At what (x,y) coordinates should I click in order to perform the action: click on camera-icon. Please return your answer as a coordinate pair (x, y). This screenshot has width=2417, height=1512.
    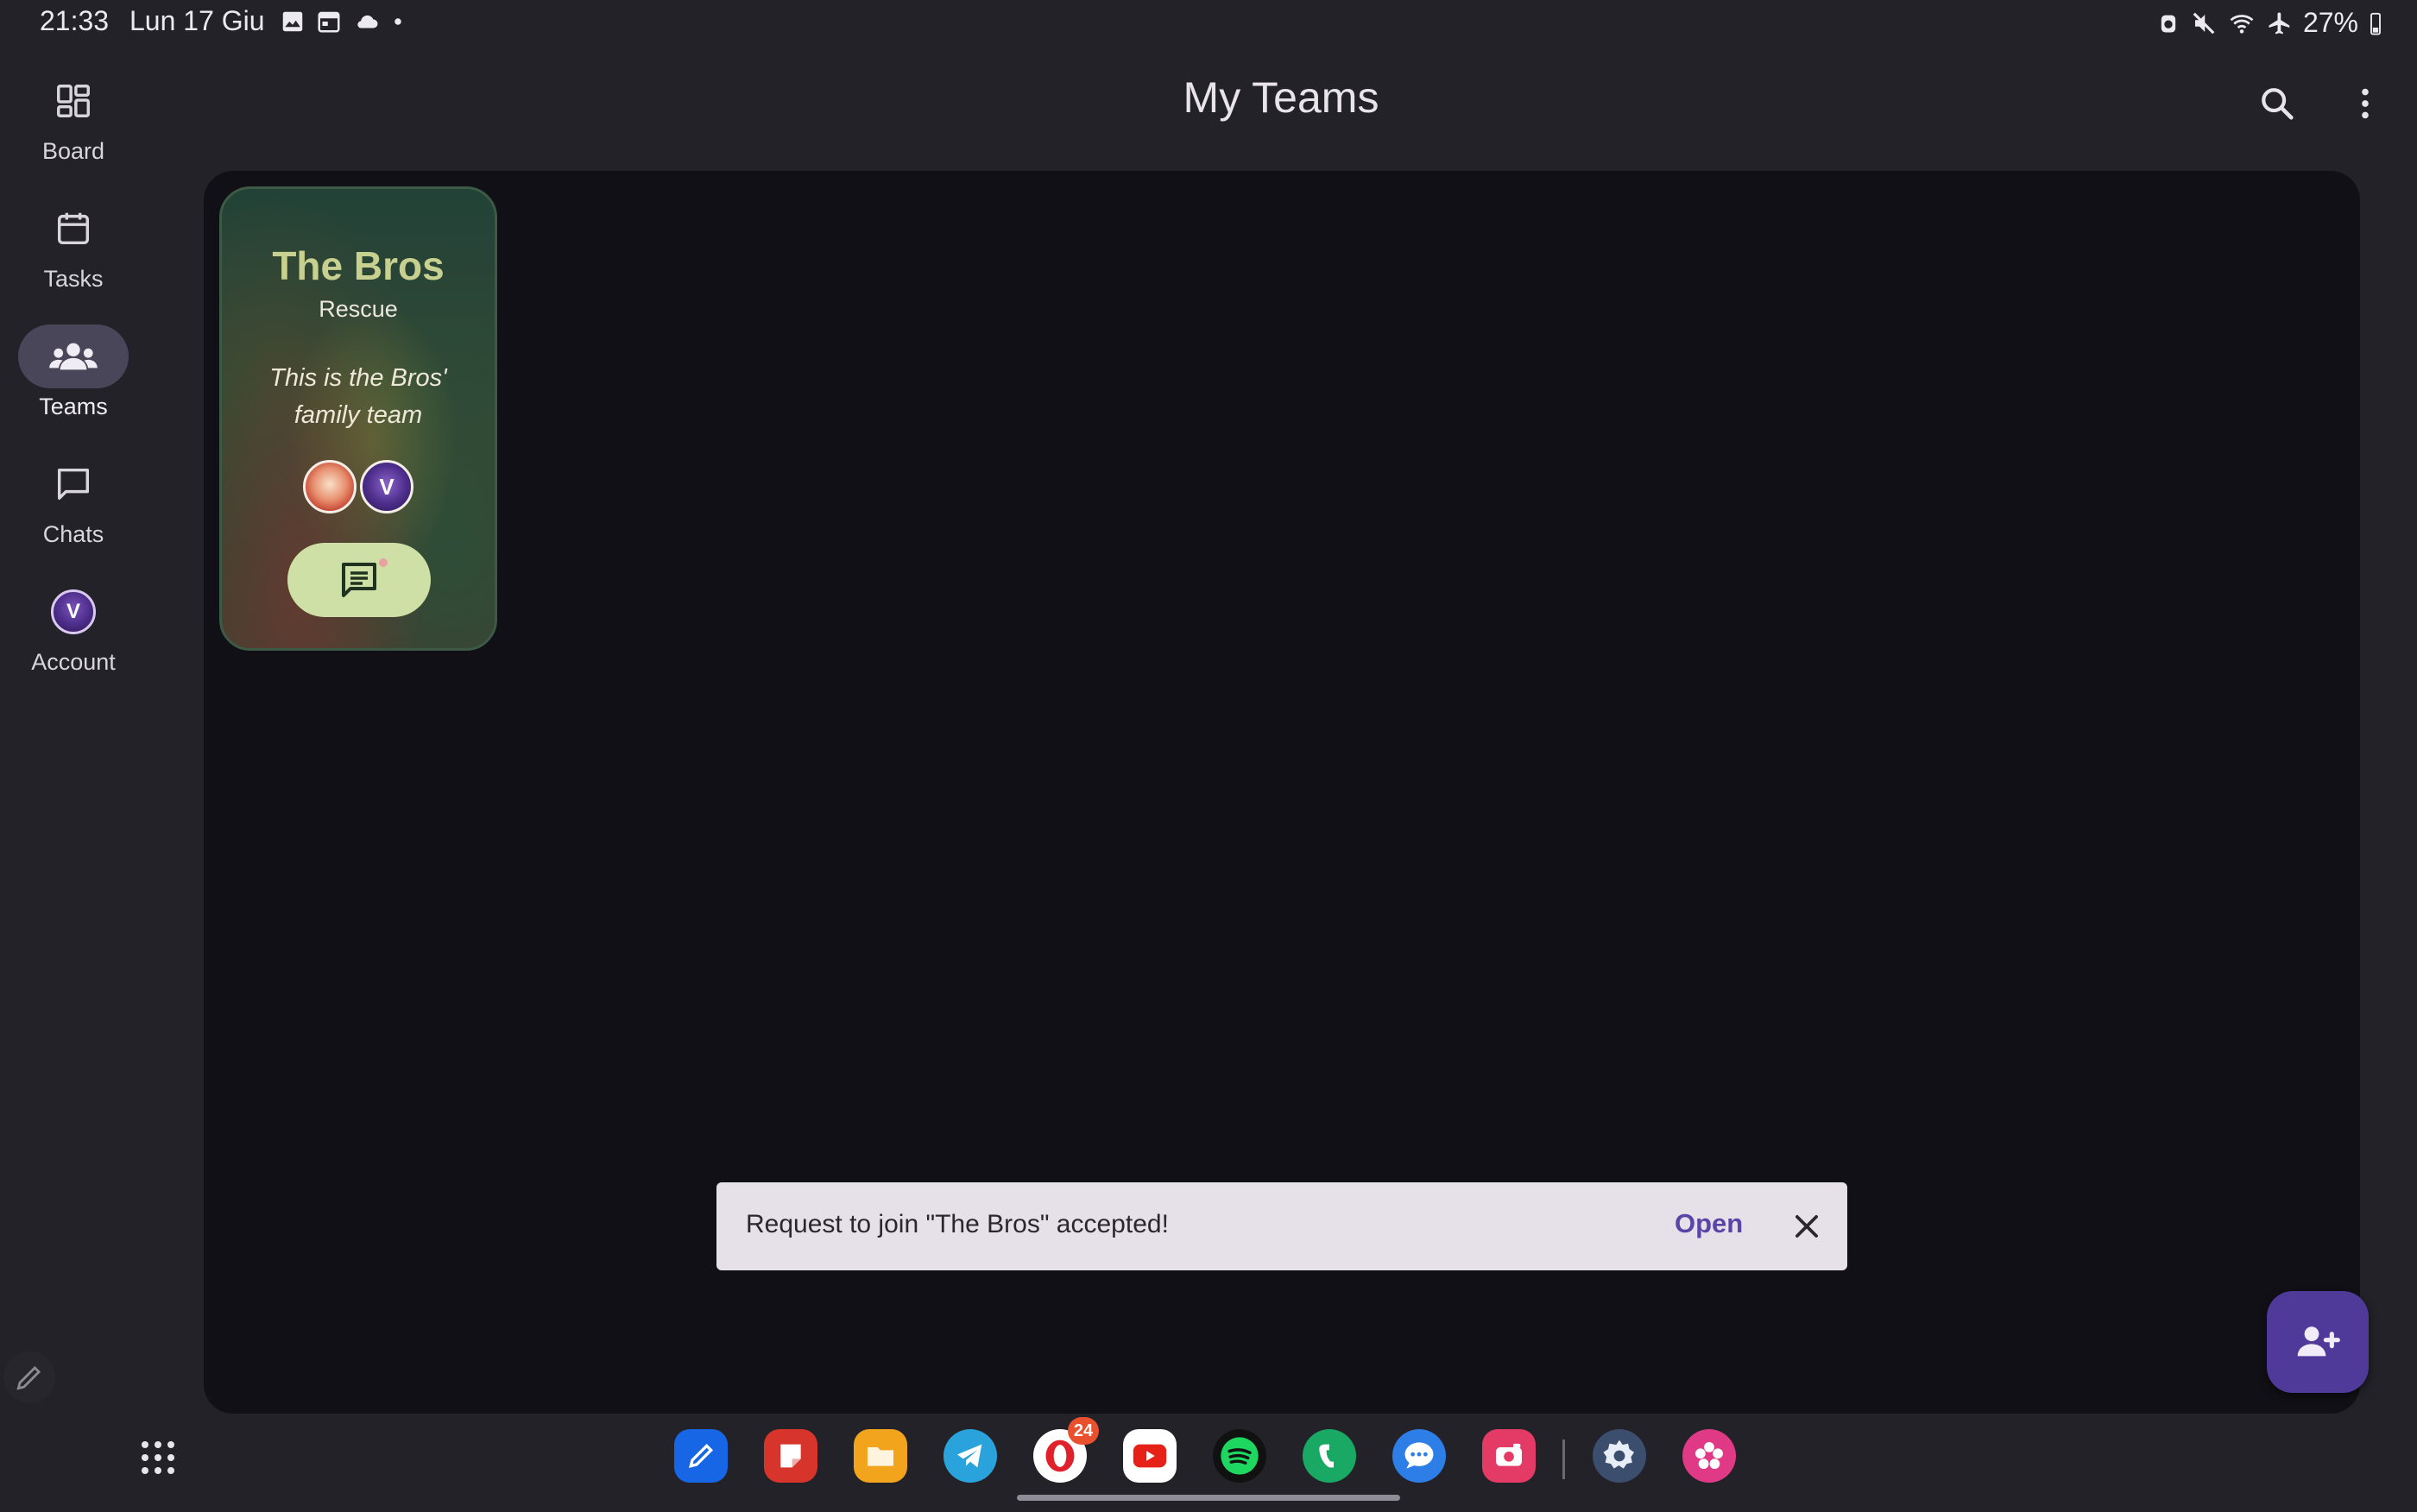
    Looking at the image, I should click on (1509, 1455).